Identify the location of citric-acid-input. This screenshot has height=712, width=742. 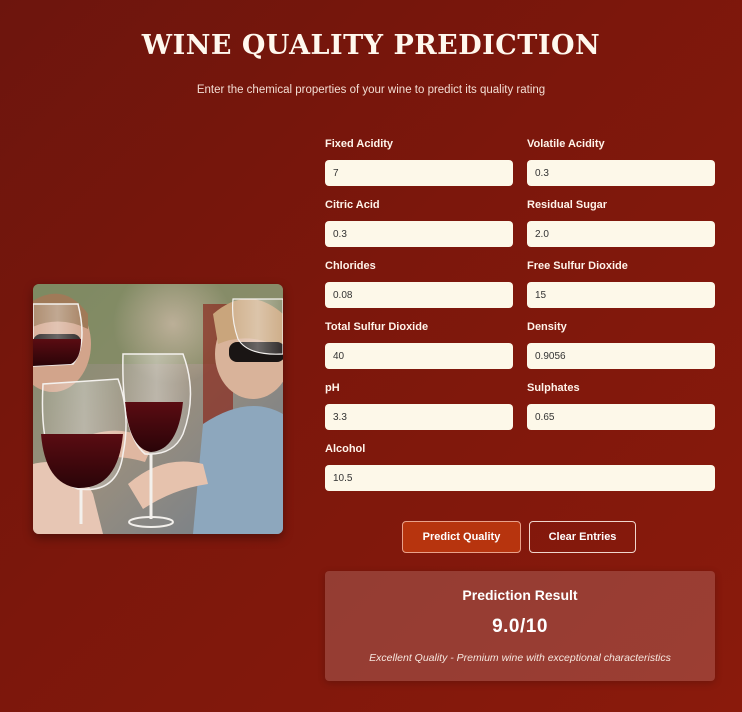
(419, 234).